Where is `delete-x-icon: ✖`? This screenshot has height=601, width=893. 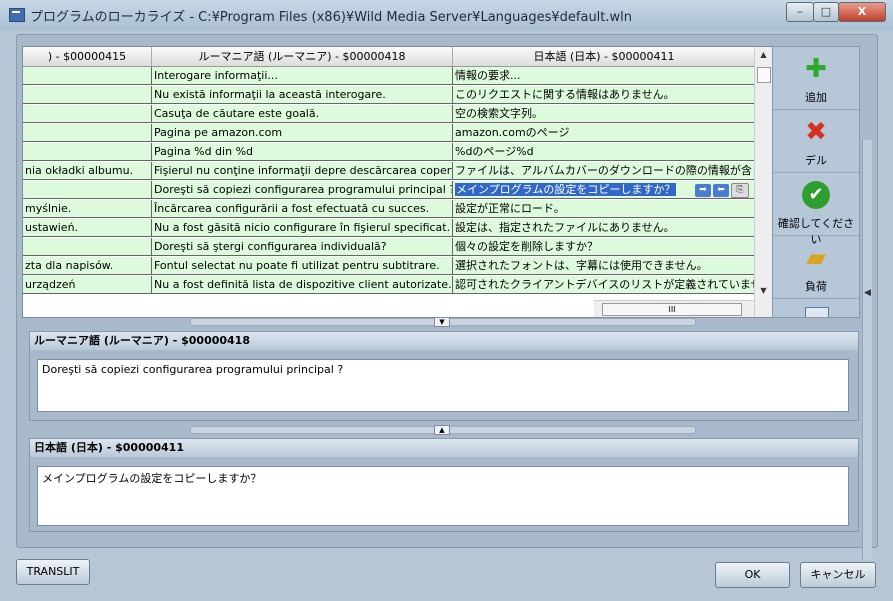 delete-x-icon: ✖ is located at coordinates (816, 132).